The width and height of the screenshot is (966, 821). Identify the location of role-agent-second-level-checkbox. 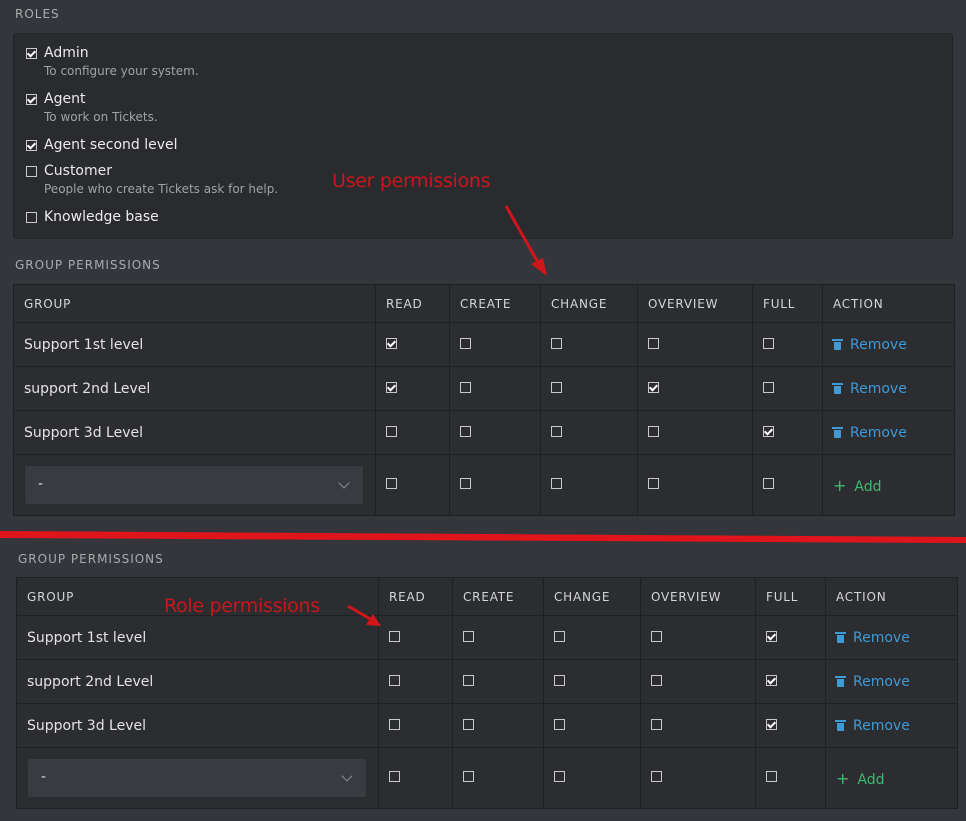
(31, 145).